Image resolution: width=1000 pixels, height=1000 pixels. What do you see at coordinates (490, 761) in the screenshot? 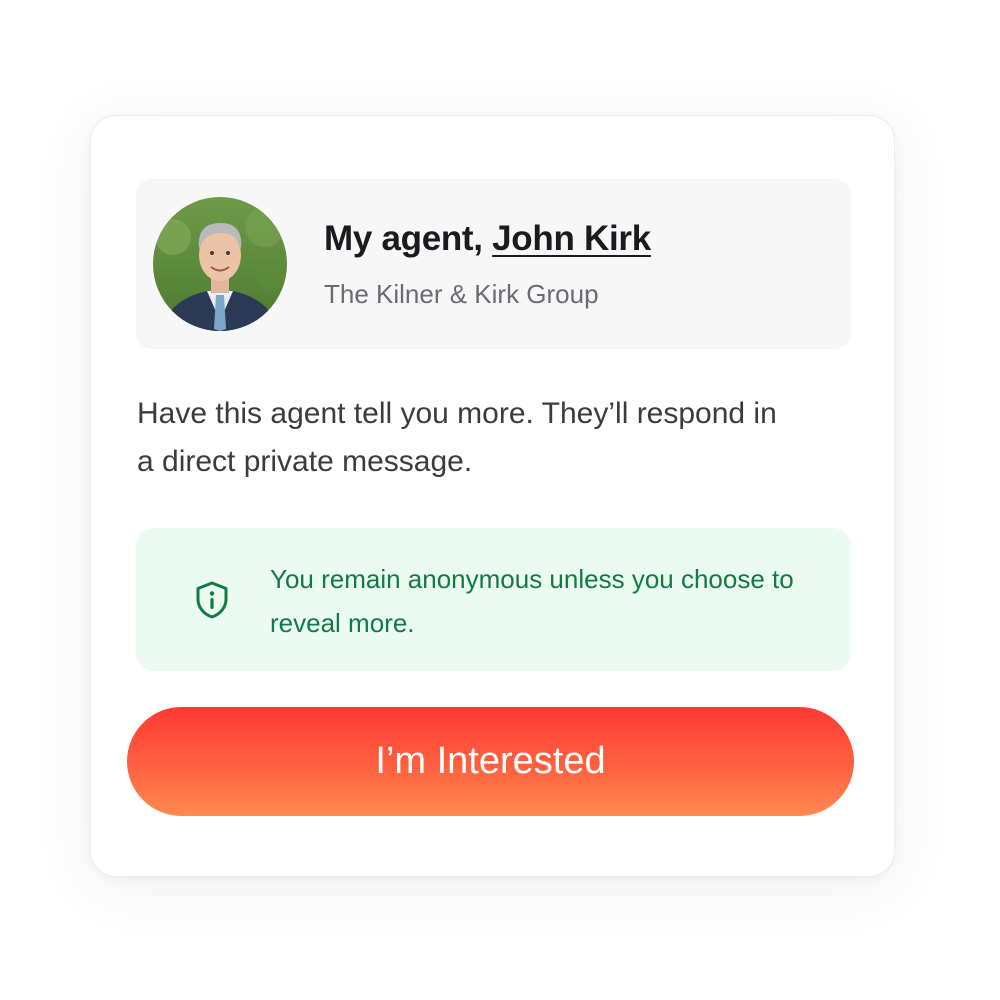
I see `im-interested-button: I’m Interested` at bounding box center [490, 761].